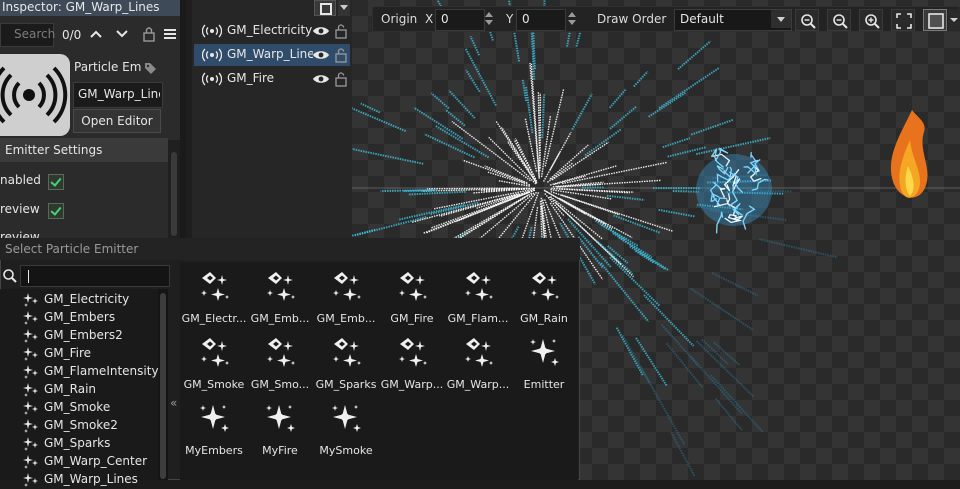 The width and height of the screenshot is (960, 489). I want to click on emitter-grid-item: MyFire, so click(280, 429).